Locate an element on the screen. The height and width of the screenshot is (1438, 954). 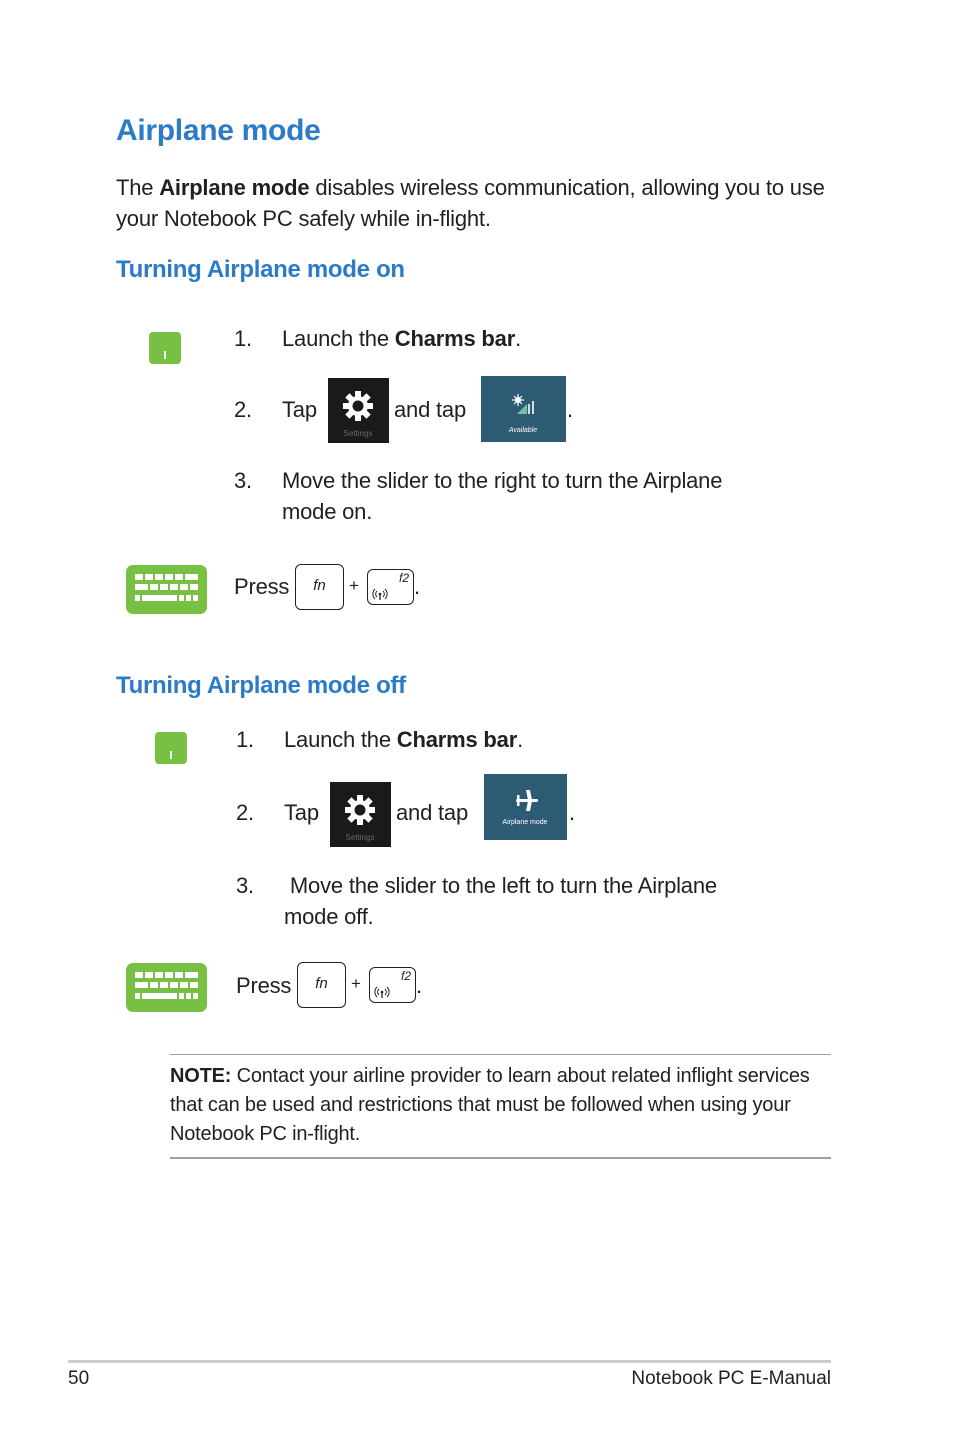
airplane-mode-charm-tile: Airplane mode is located at coordinates (525, 807).